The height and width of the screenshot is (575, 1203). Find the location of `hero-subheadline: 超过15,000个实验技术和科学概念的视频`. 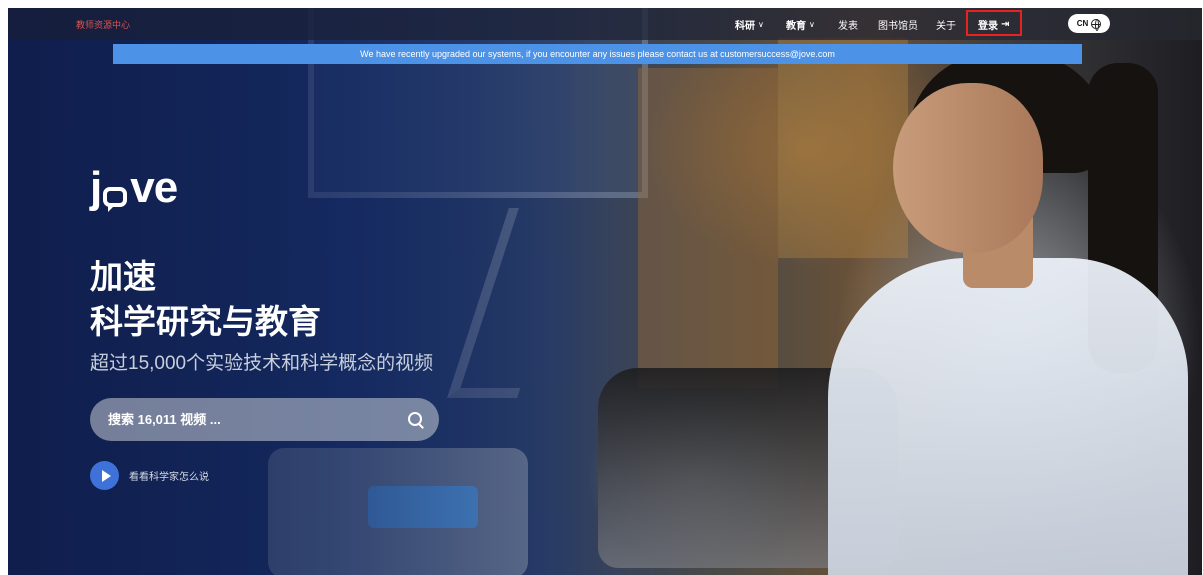

hero-subheadline: 超过15,000个实验技术和科学概念的视频 is located at coordinates (262, 363).